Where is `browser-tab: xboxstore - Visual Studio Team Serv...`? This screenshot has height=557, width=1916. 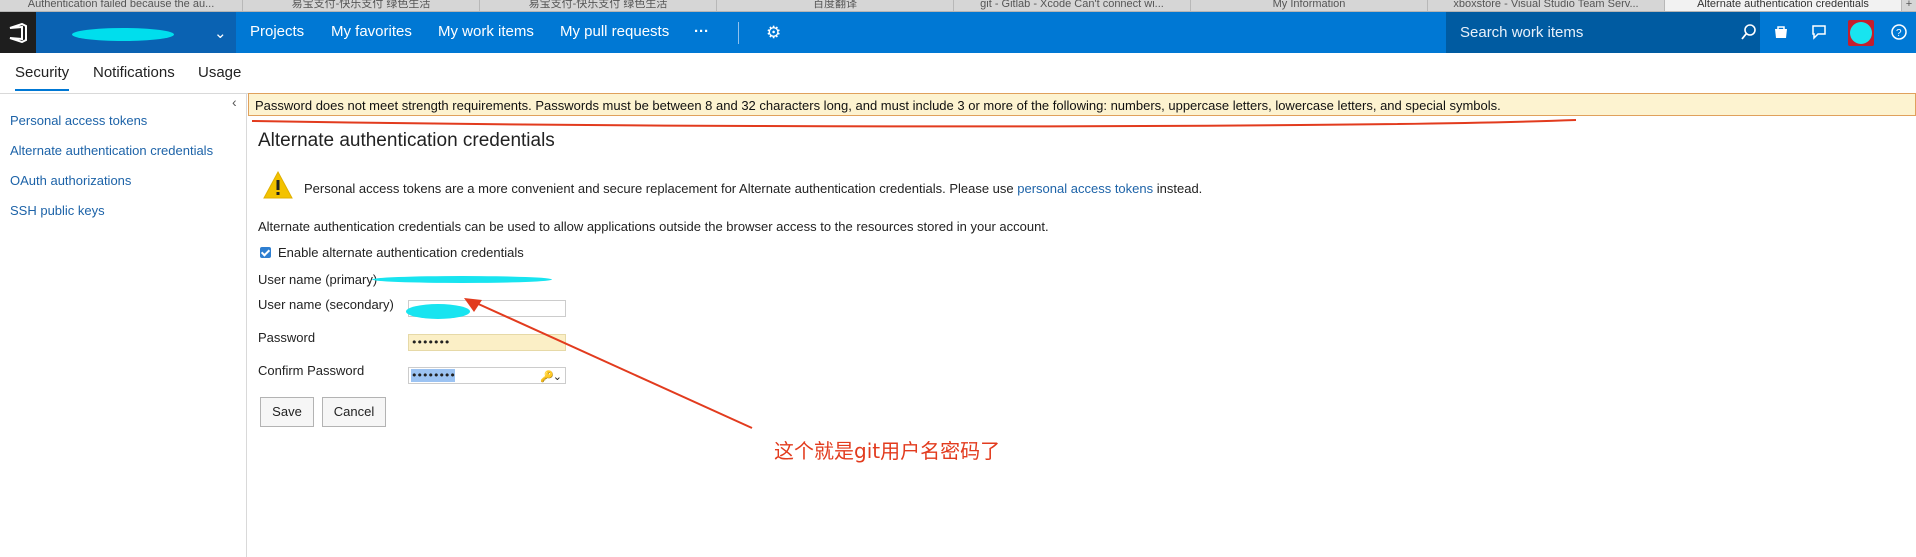 browser-tab: xboxstore - Visual Studio Team Serv... is located at coordinates (1546, 5).